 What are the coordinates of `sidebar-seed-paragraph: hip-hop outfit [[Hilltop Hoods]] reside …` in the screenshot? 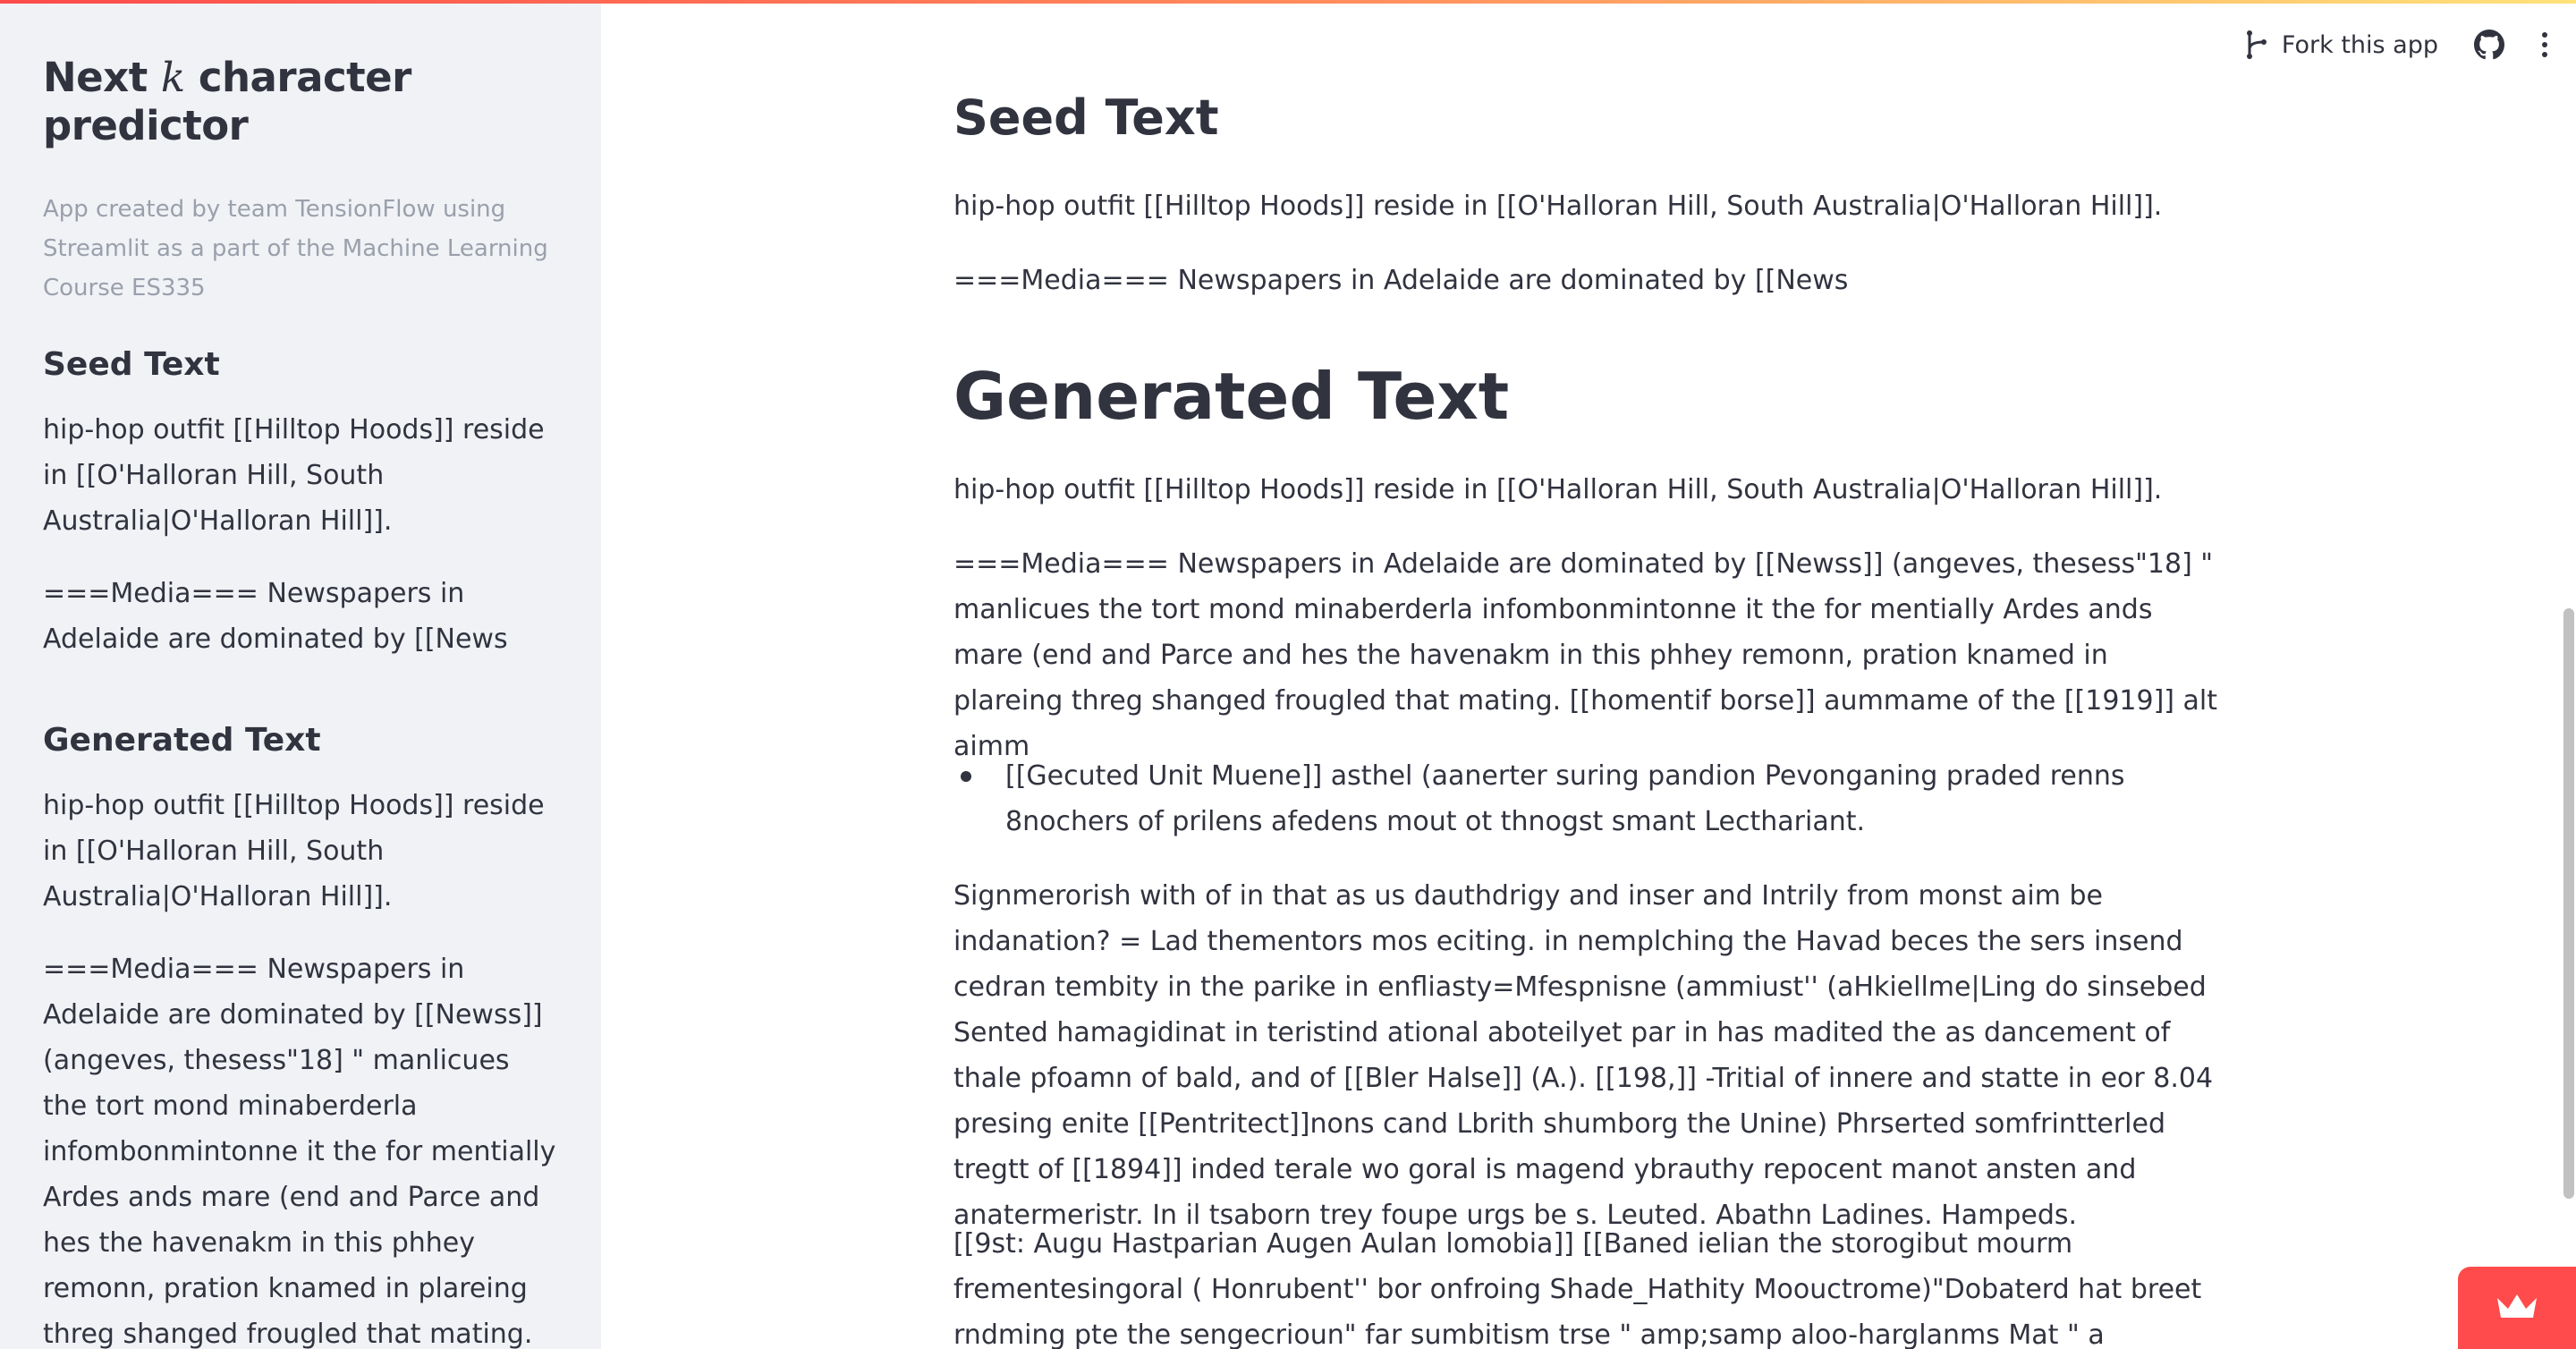 It's located at (294, 476).